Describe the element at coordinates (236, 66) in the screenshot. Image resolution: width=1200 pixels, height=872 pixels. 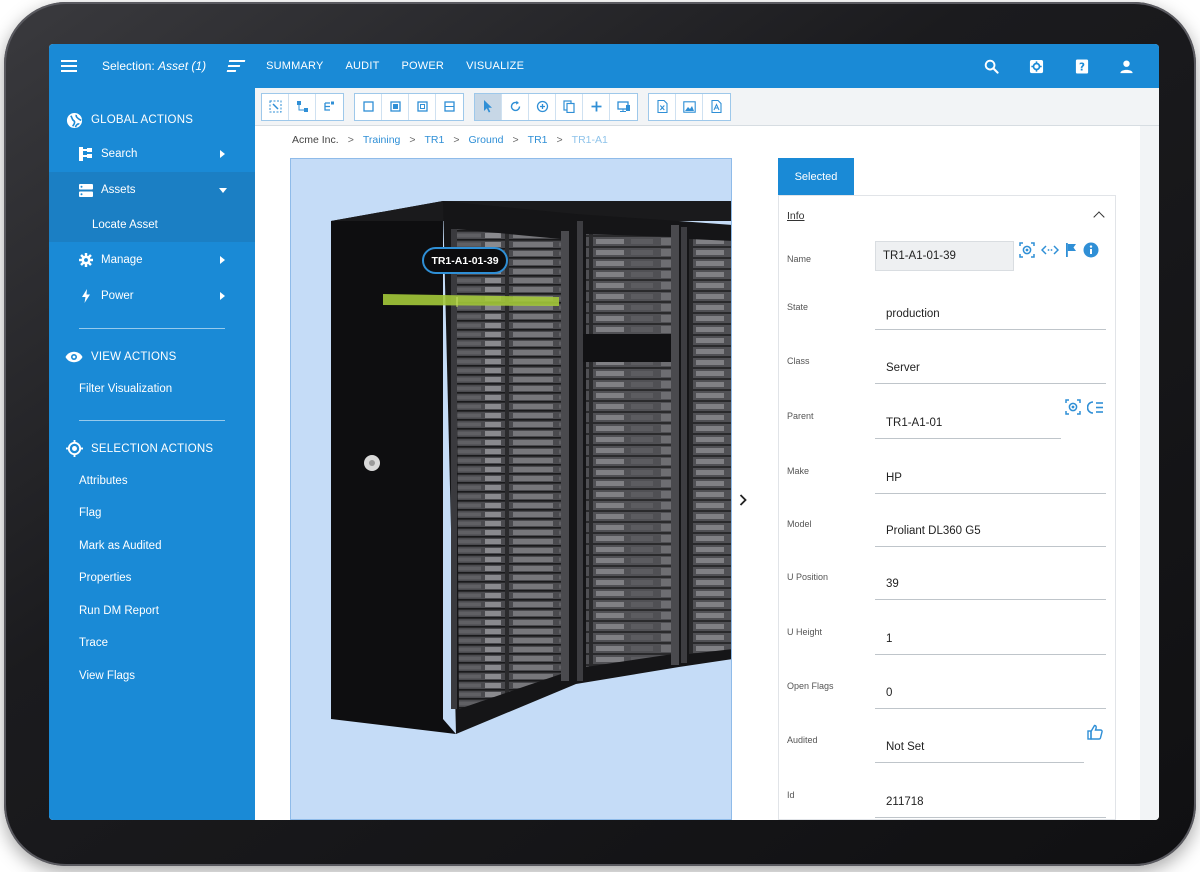
I see `list-icon` at that location.